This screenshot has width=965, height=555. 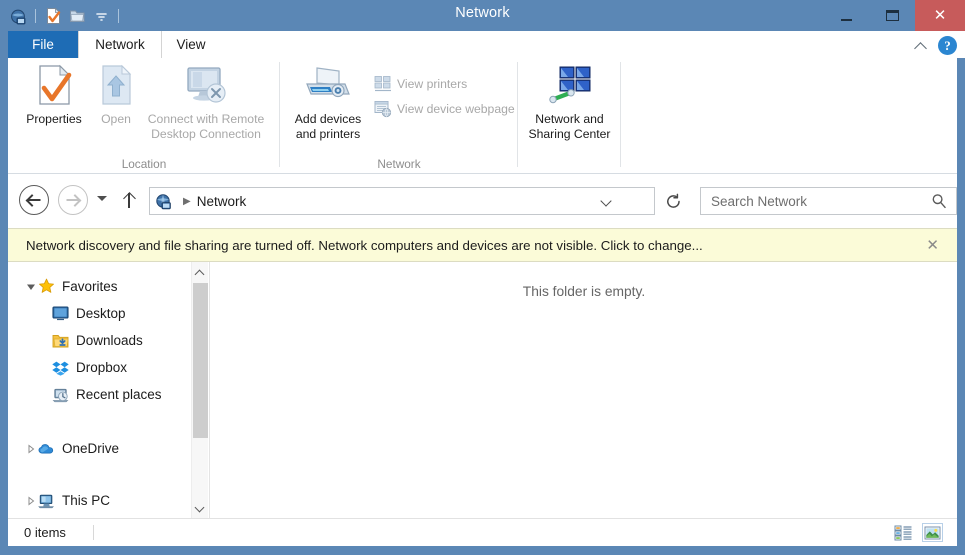 What do you see at coordinates (89, 367) in the screenshot?
I see `navpane-item-dropbox: Dropbox` at bounding box center [89, 367].